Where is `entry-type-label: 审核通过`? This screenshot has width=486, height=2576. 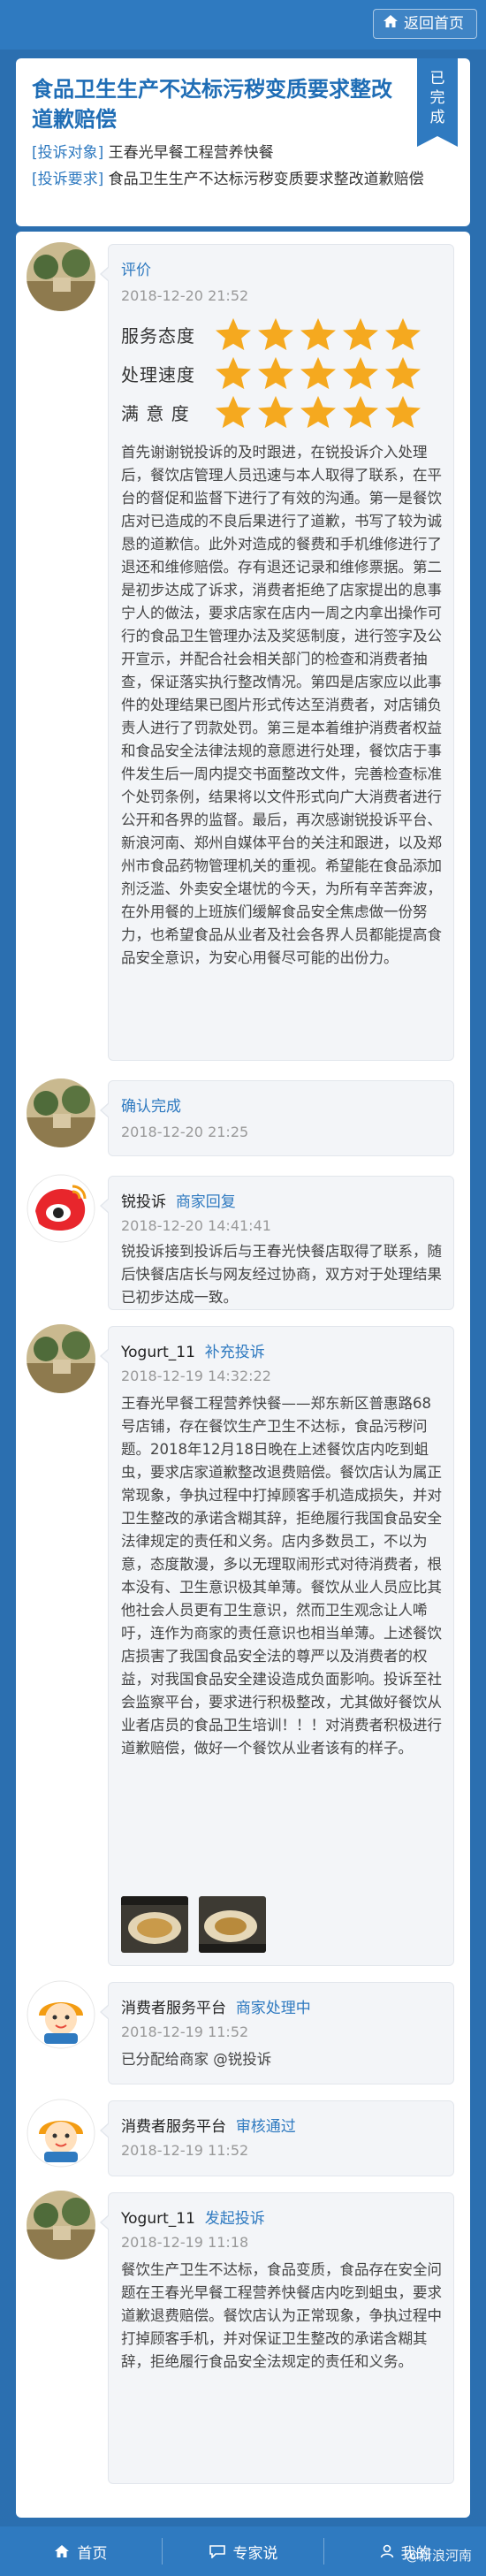
entry-type-label: 审核通过 is located at coordinates (266, 2127).